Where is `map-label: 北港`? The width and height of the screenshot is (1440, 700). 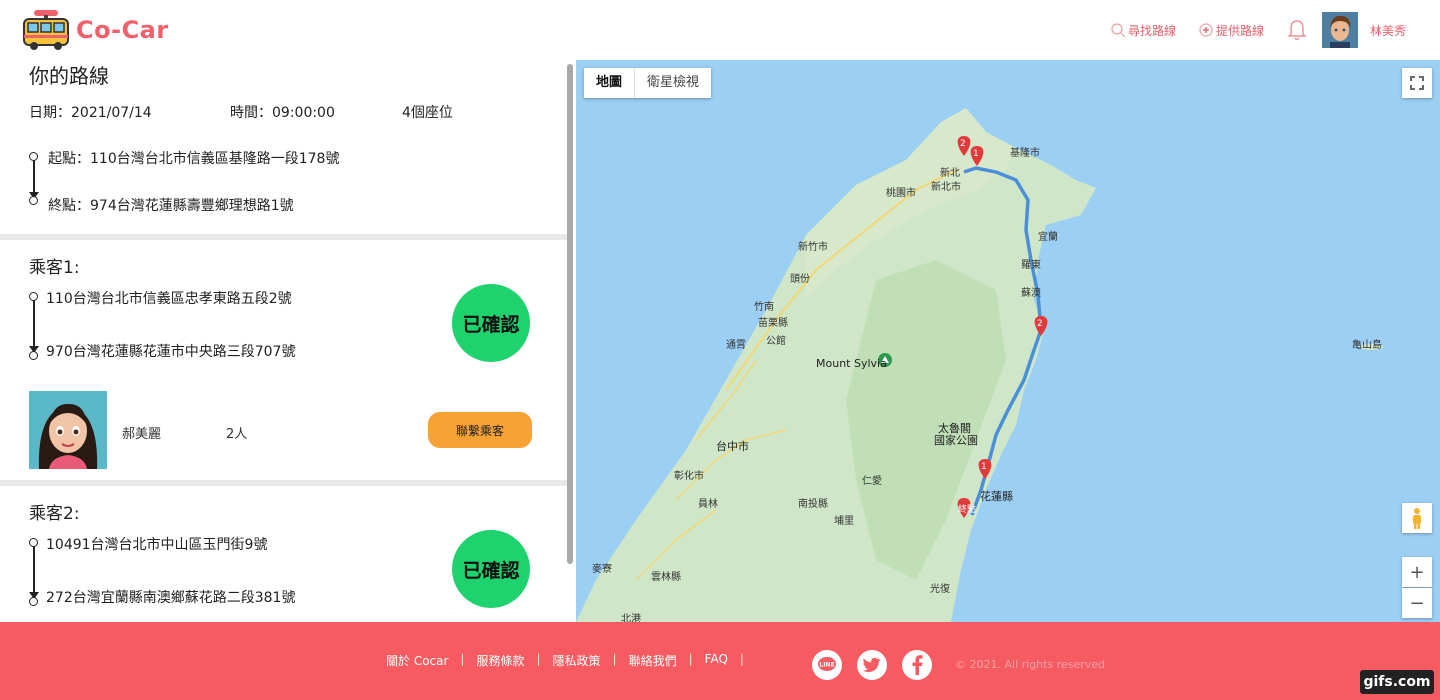
map-label: 北港 is located at coordinates (631, 618).